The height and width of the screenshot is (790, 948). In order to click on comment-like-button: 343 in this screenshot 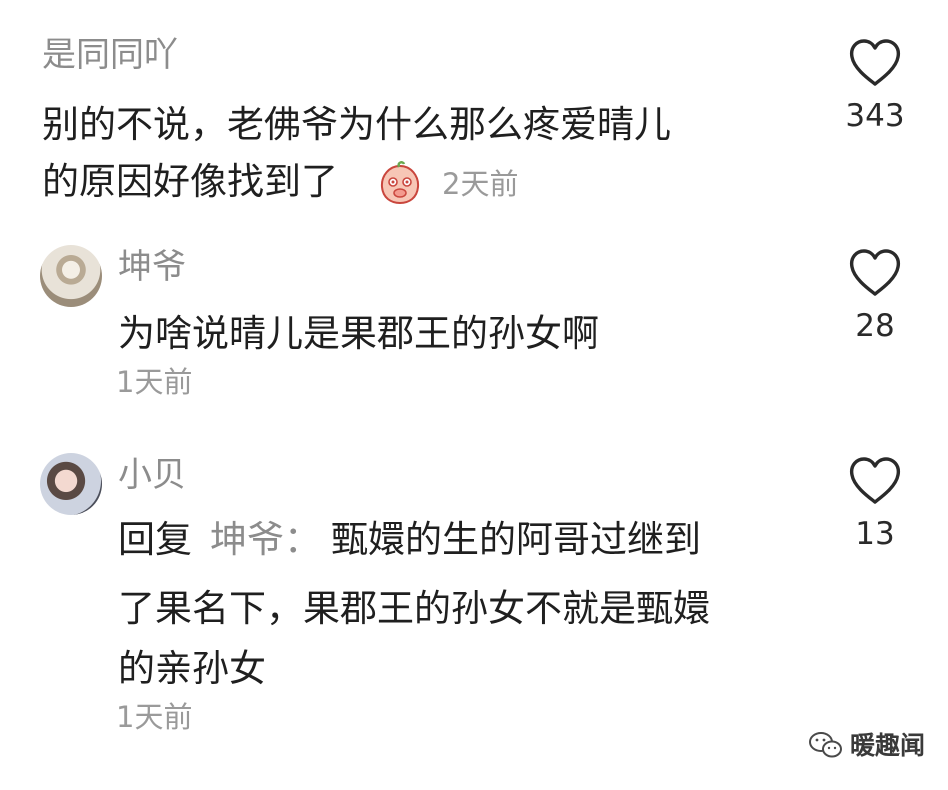, I will do `click(875, 85)`.